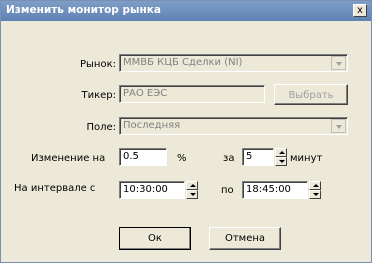 This screenshot has height=263, width=372. I want to click on field-dropdown-button, so click(338, 126).